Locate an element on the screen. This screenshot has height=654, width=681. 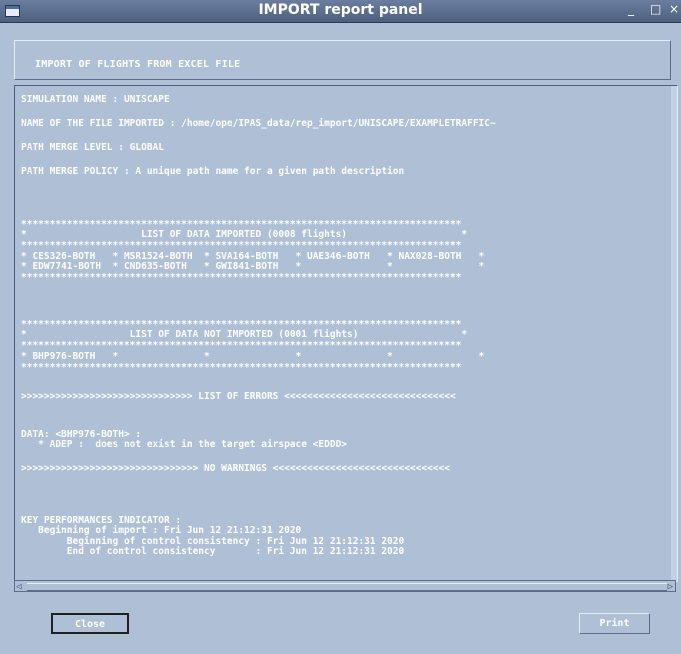
close-window-button: × is located at coordinates (674, 9).